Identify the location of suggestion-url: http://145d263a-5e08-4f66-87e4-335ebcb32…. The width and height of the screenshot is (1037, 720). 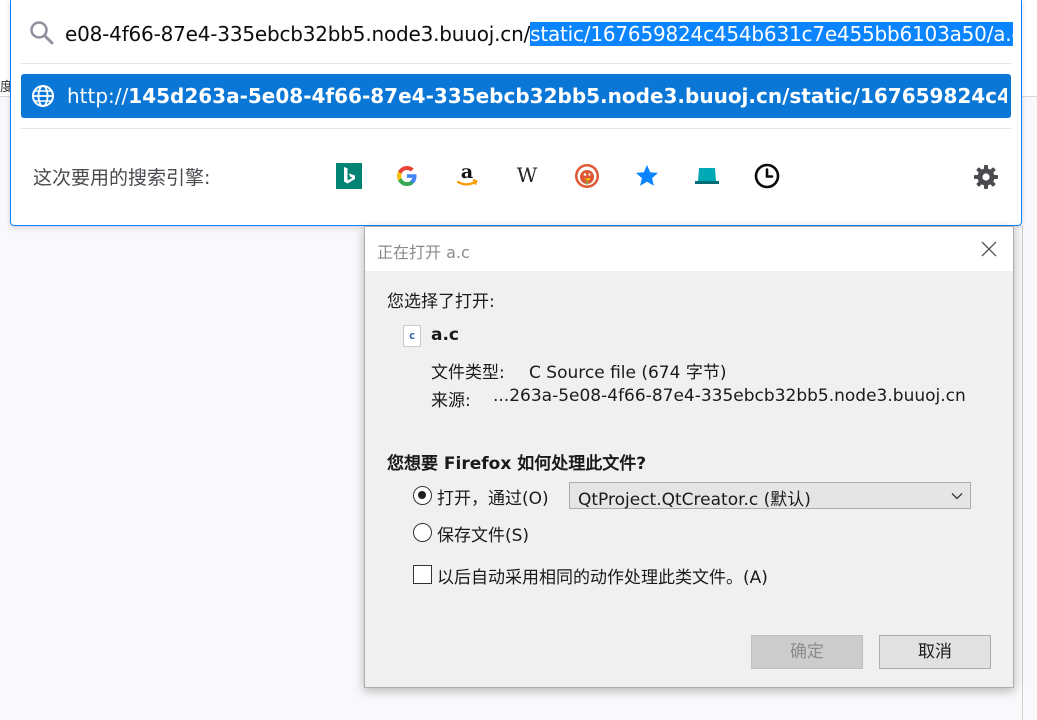
(537, 96).